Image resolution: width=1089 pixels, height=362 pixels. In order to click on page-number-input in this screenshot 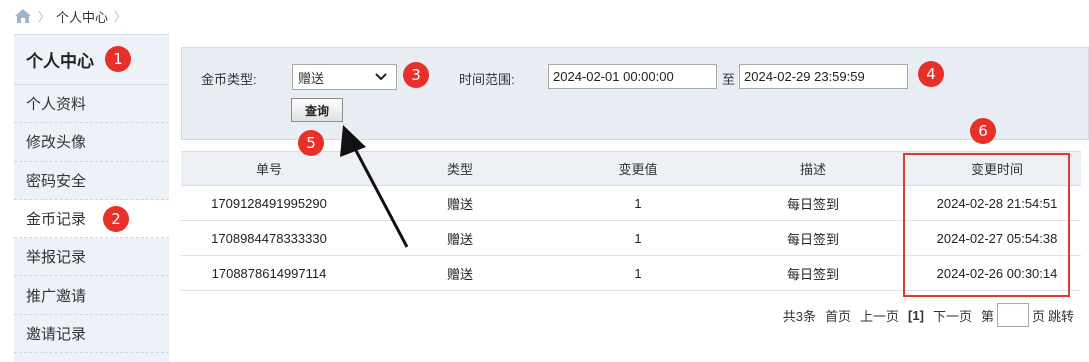, I will do `click(1012, 315)`.